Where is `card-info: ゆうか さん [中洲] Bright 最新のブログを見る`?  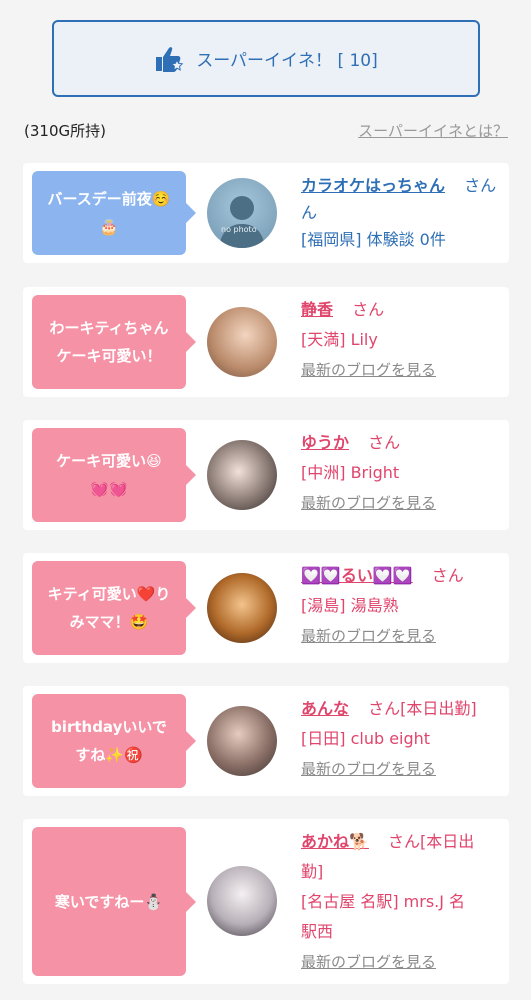
card-info: ゆうか さん [中洲] Bright 最新のブログを見る is located at coordinates (399, 473).